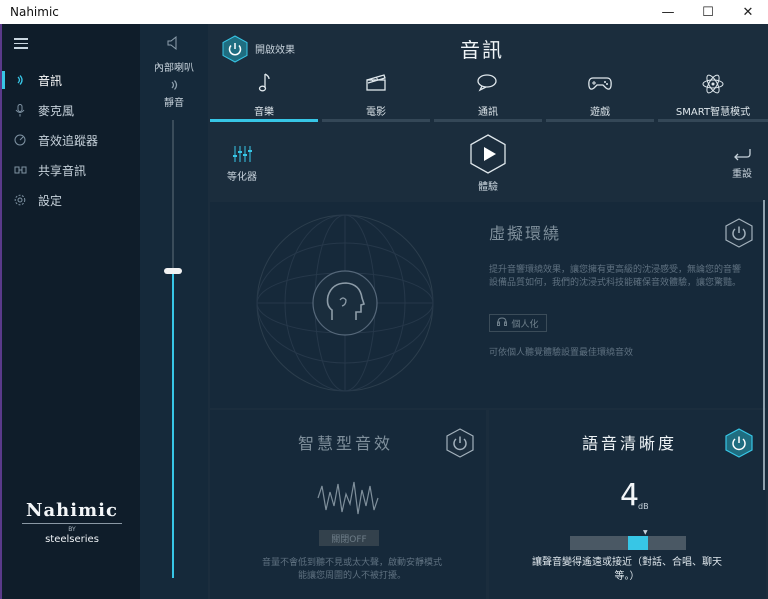 This screenshot has width=768, height=599. I want to click on voice-clarity-power-button, so click(739, 443).